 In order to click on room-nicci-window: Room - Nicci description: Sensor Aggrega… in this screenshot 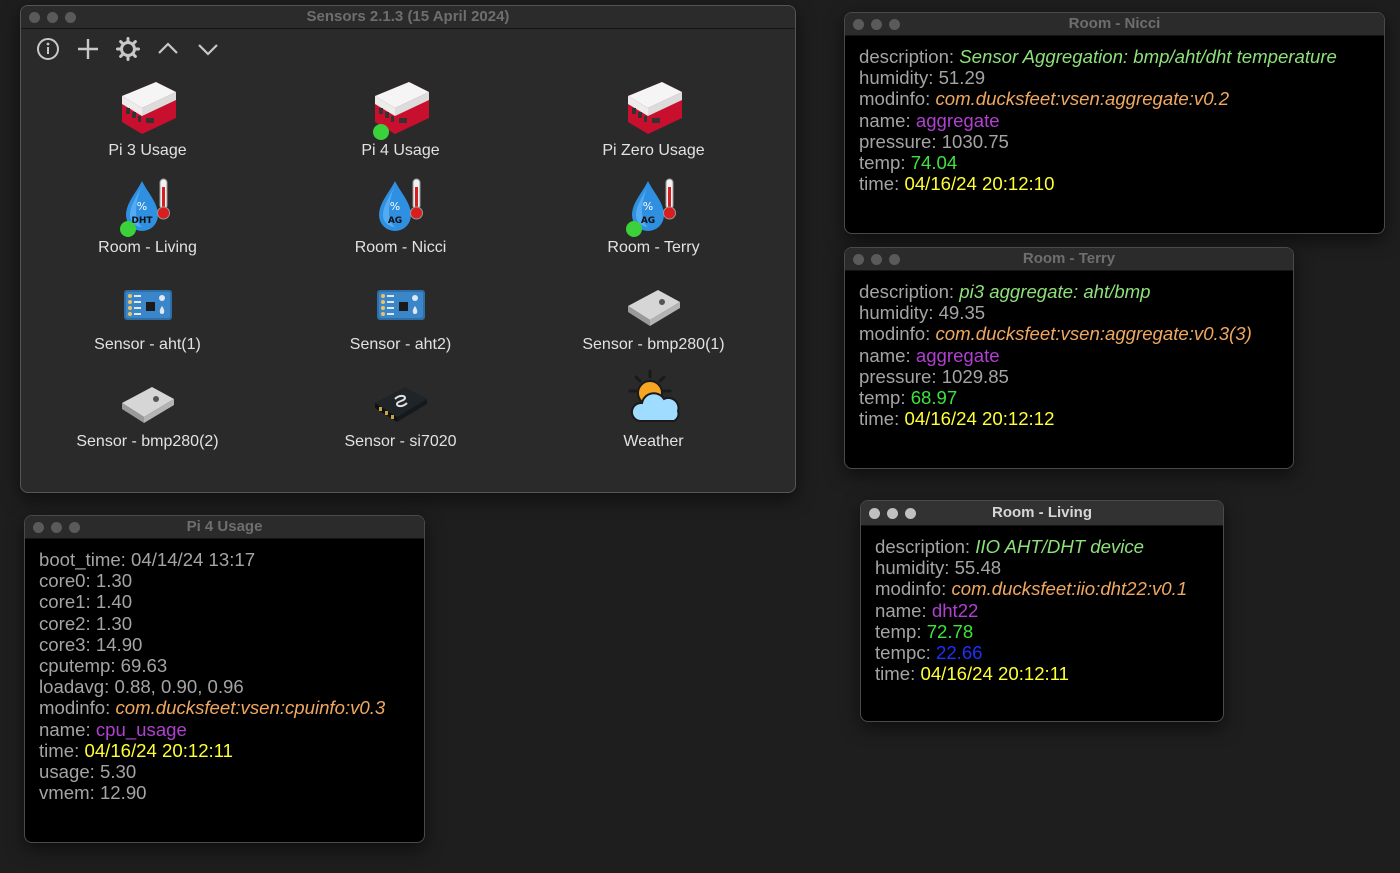, I will do `click(1114, 123)`.